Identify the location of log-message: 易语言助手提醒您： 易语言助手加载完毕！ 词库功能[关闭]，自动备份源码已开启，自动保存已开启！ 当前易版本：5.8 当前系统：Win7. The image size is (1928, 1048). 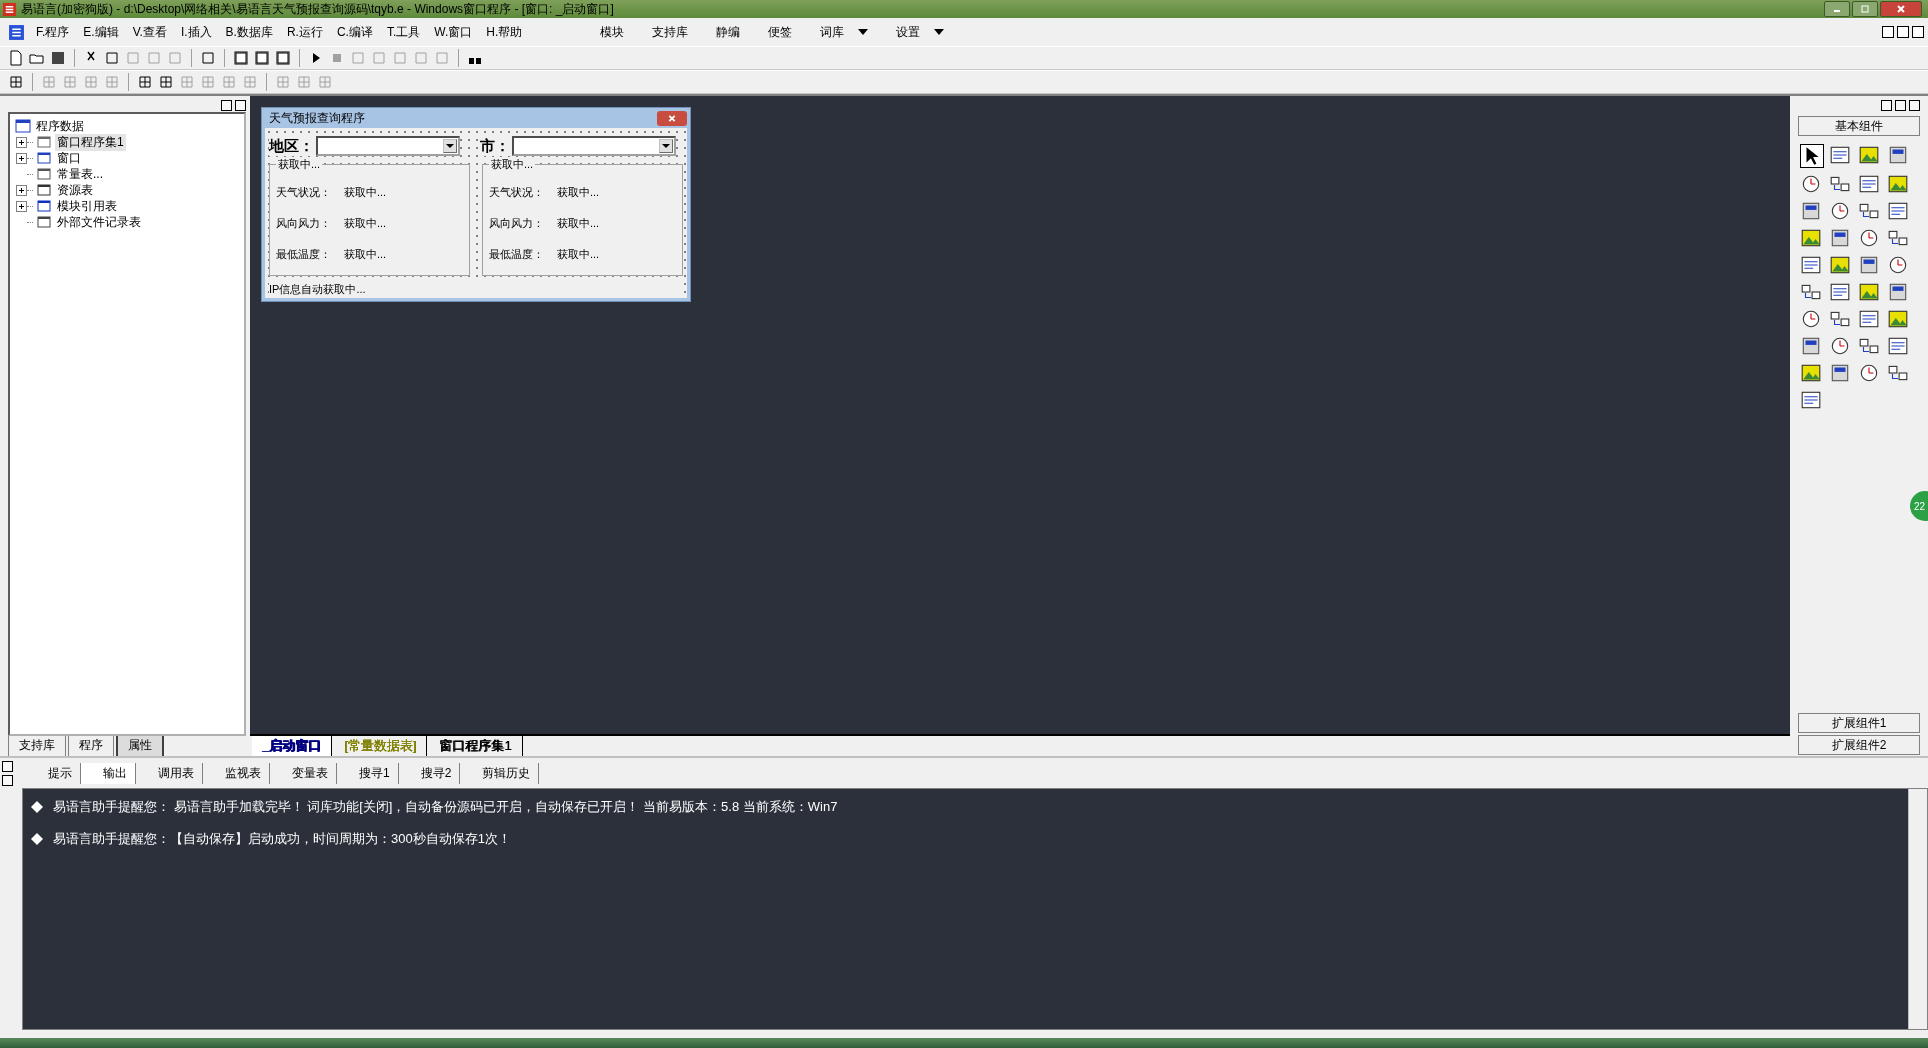
(445, 807).